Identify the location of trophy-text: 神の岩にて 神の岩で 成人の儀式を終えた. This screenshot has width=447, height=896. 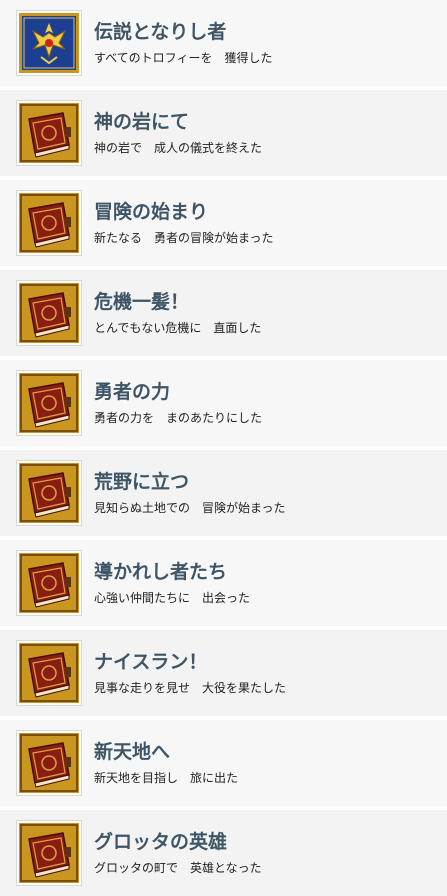
(178, 133).